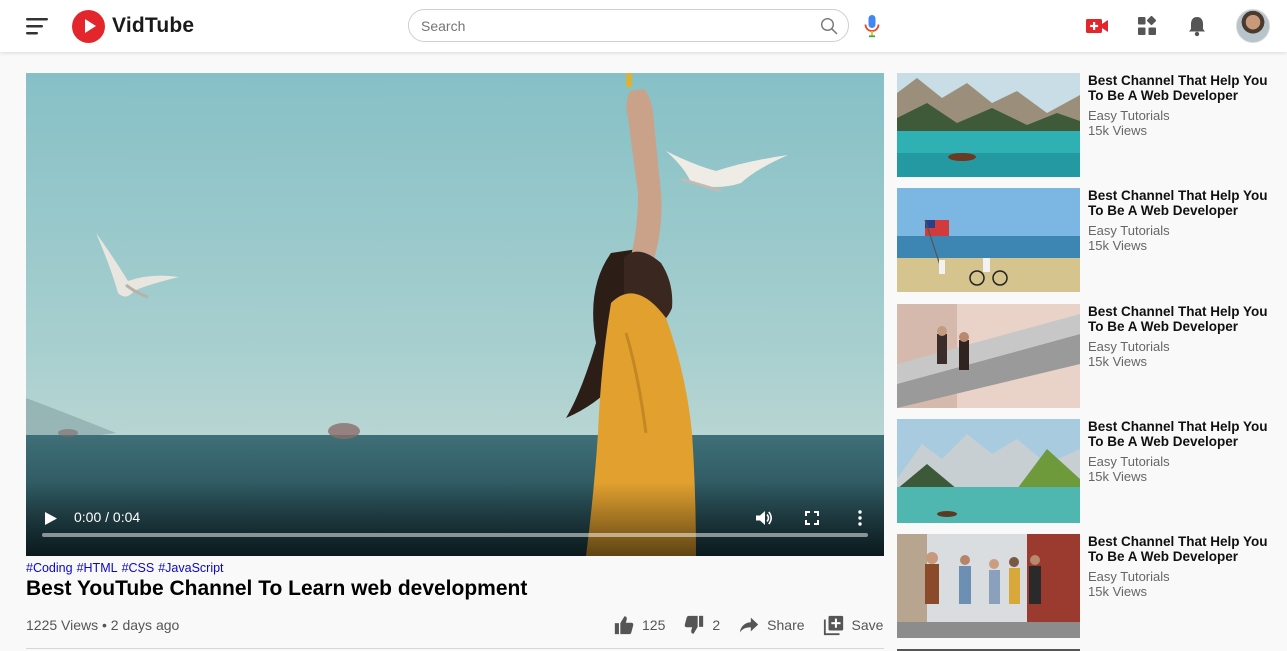 The width and height of the screenshot is (1287, 651). Describe the element at coordinates (97, 568) in the screenshot. I see `tag-link: #HTML` at that location.